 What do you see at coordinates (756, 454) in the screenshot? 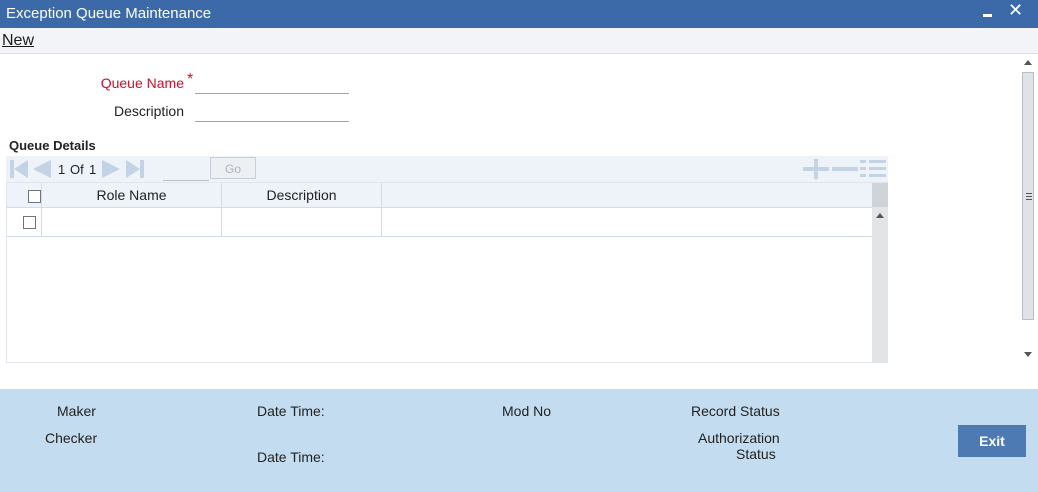
I see `authorization-status-label: Status` at bounding box center [756, 454].